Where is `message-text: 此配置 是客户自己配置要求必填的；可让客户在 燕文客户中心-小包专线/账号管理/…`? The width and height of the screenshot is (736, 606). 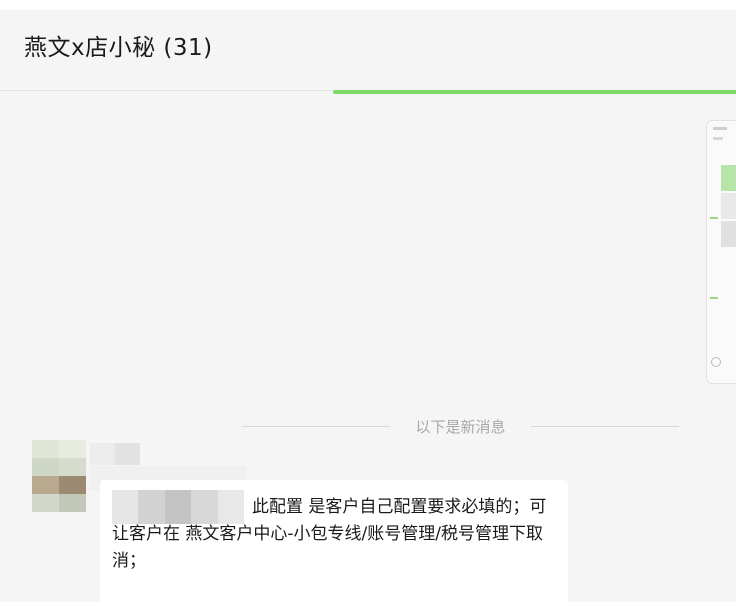 message-text: 此配置 是客户自己配置要求必填的；可让客户在 燕文客户中心-小包专线/账号管理/… is located at coordinates (329, 534).